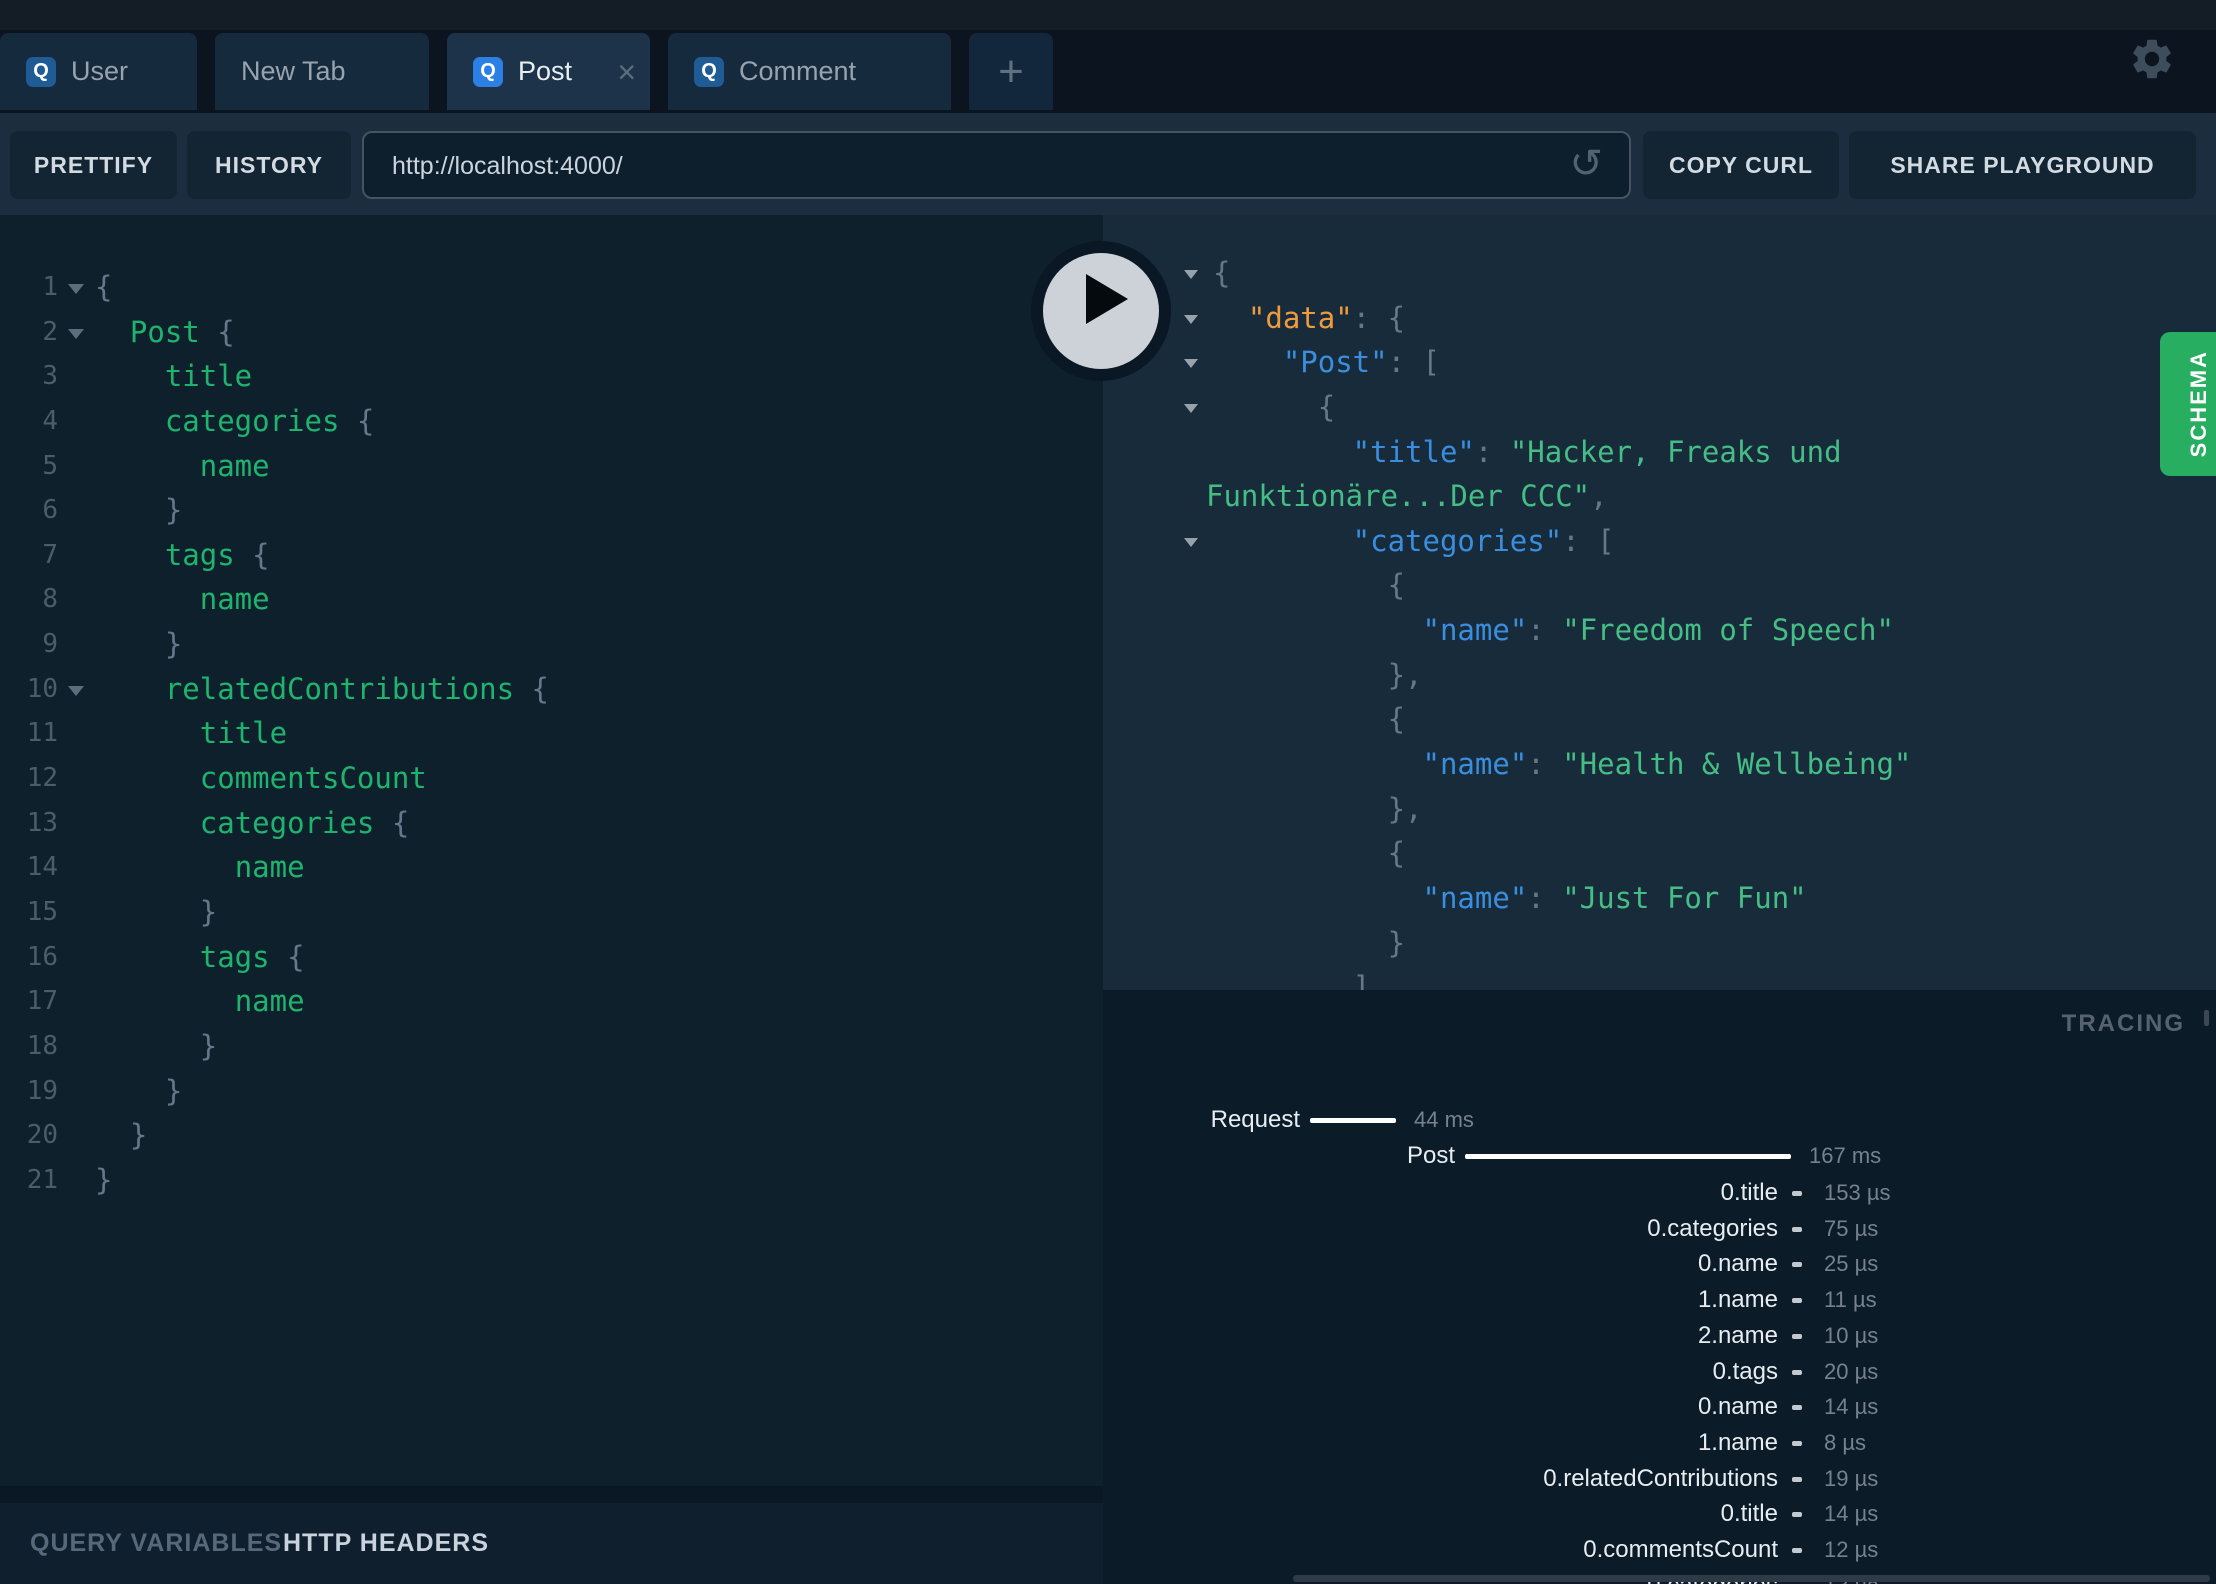 The width and height of the screenshot is (2216, 1584). What do you see at coordinates (2152, 59) in the screenshot?
I see `settings-gear-icon` at bounding box center [2152, 59].